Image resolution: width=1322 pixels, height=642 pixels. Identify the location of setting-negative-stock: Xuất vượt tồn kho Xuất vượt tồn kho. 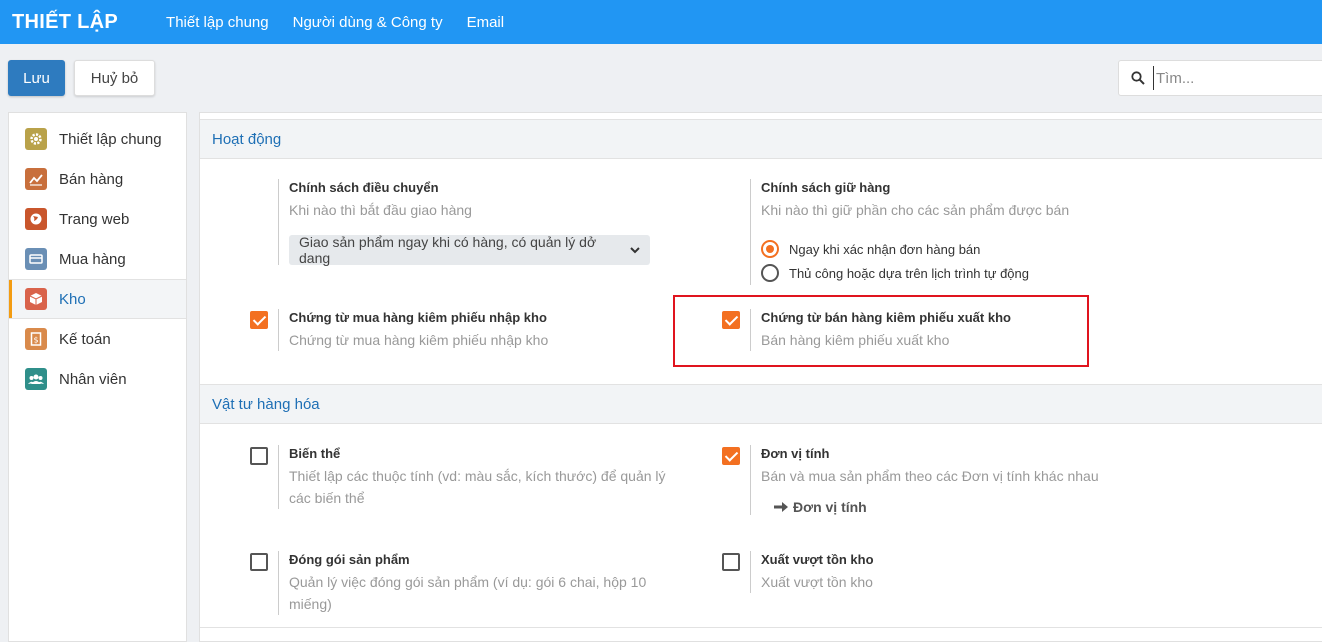
(933, 572).